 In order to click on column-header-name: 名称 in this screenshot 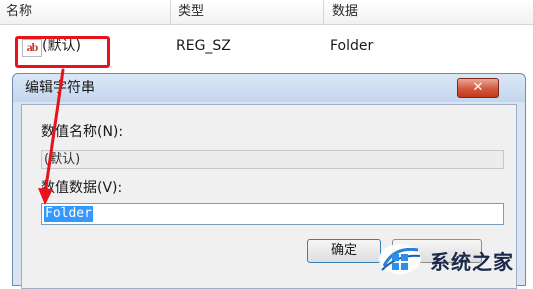, I will do `click(16, 12)`.